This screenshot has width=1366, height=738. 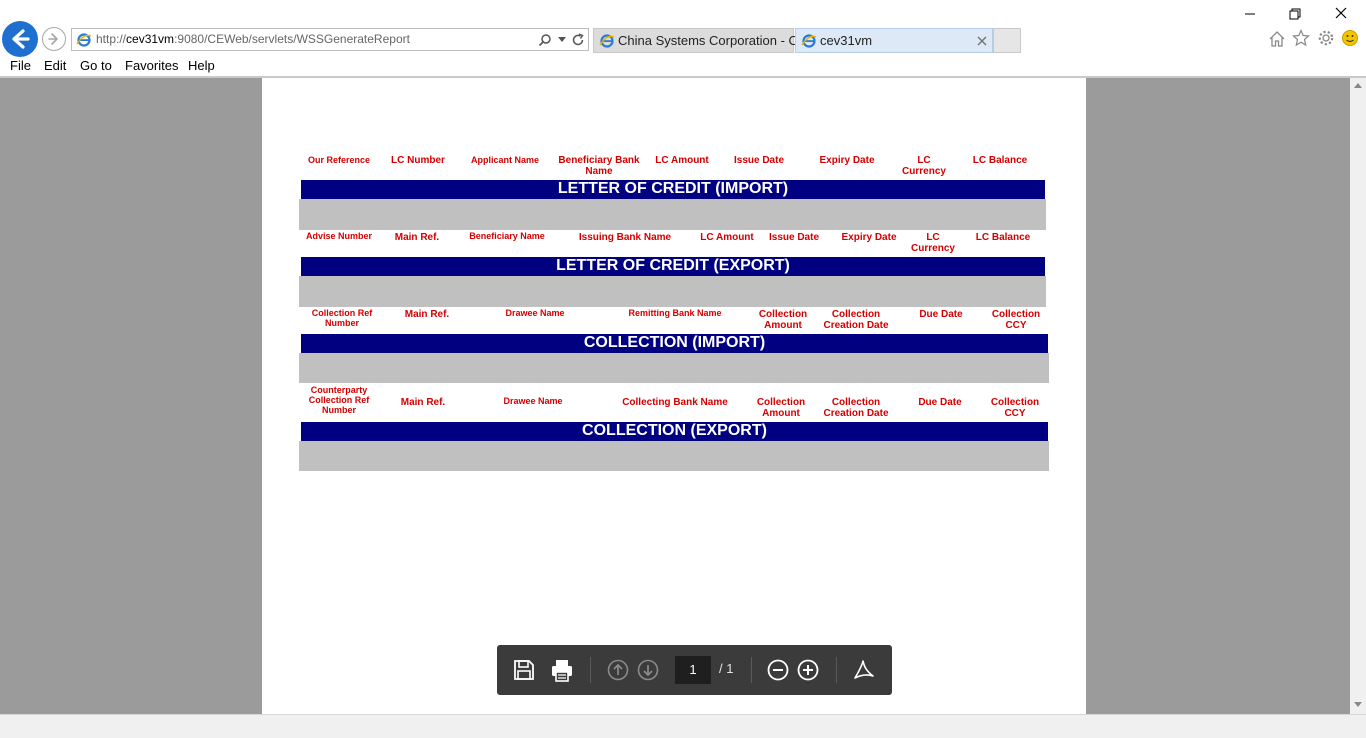 I want to click on favorites-star-icon, so click(x=1301, y=38).